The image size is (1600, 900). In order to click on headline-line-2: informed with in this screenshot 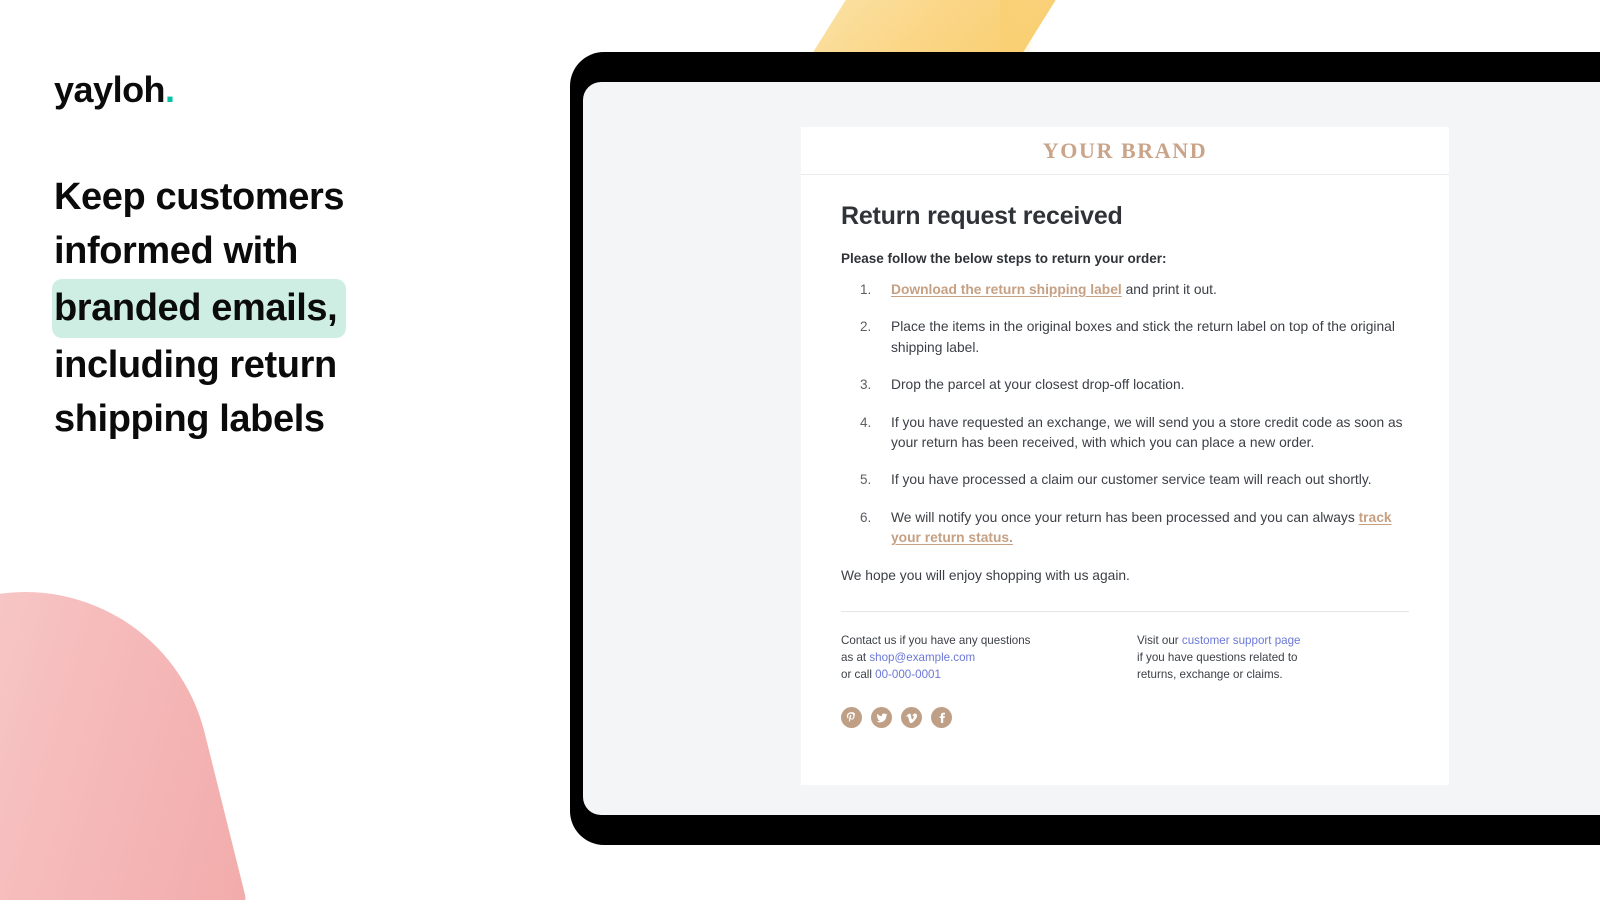, I will do `click(176, 251)`.